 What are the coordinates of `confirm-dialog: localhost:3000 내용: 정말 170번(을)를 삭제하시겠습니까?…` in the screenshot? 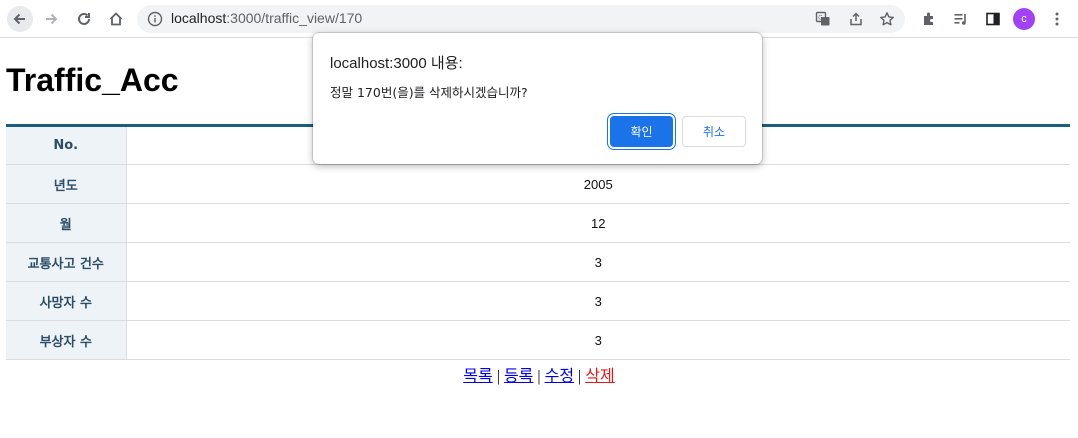 It's located at (537, 98).